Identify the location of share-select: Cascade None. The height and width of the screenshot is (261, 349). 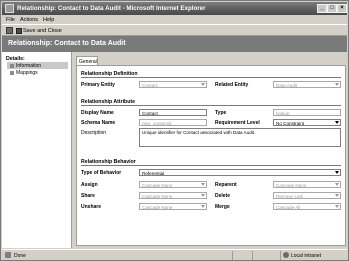
(173, 195).